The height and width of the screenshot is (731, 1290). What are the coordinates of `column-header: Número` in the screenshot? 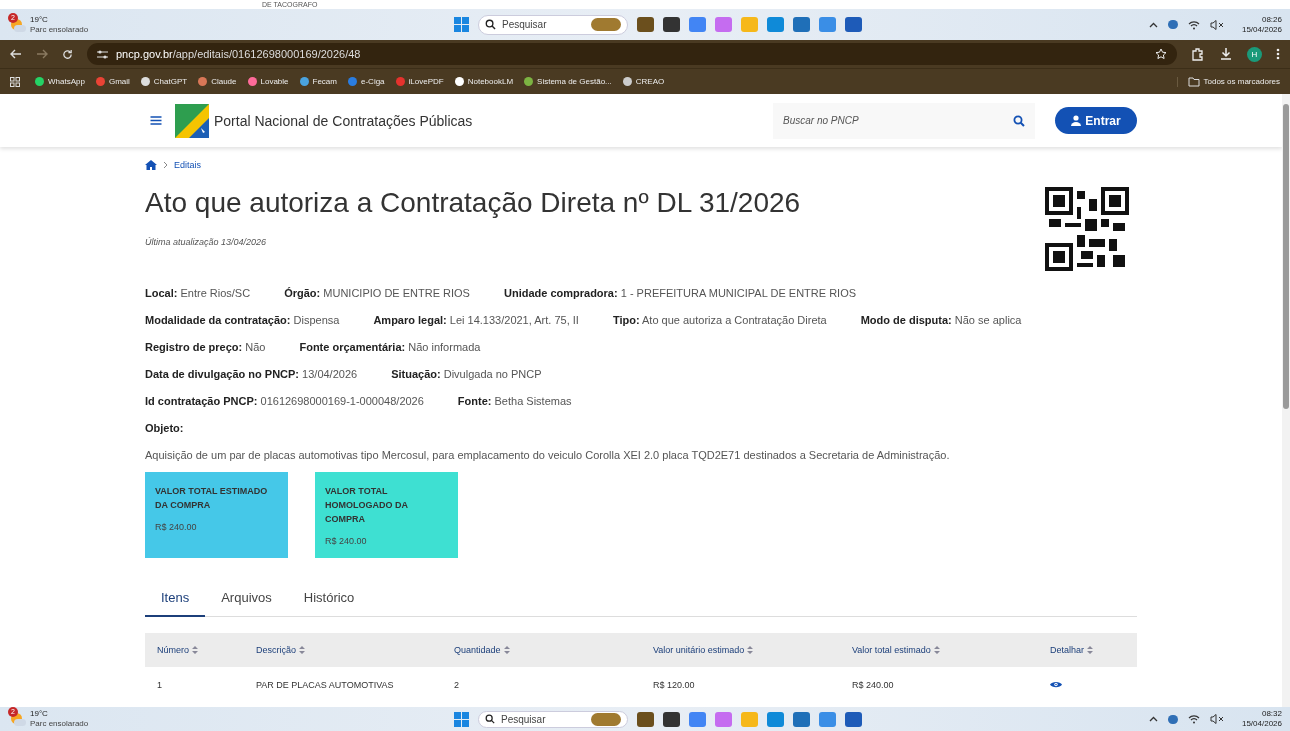 It's located at (206, 650).